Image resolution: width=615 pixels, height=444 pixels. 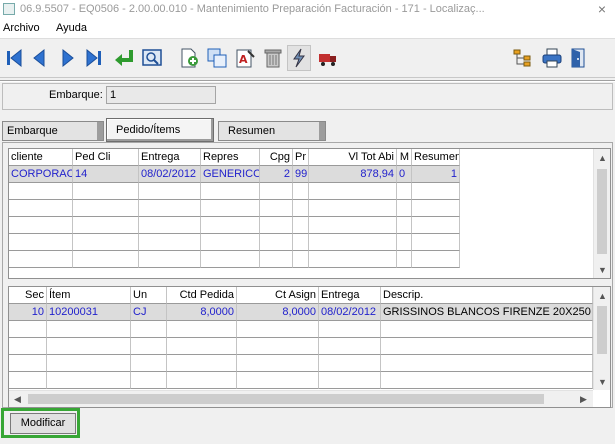 I want to click on close-icon: ×, so click(x=602, y=9).